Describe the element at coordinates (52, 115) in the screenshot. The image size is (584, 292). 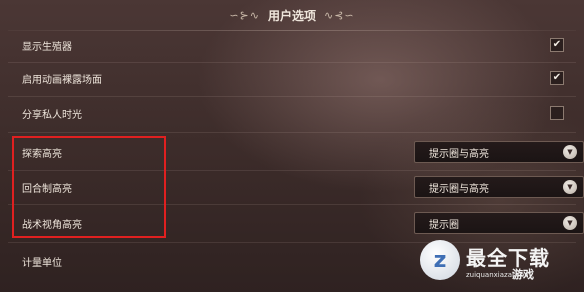
I see `option-label: 分享私人时光` at that location.